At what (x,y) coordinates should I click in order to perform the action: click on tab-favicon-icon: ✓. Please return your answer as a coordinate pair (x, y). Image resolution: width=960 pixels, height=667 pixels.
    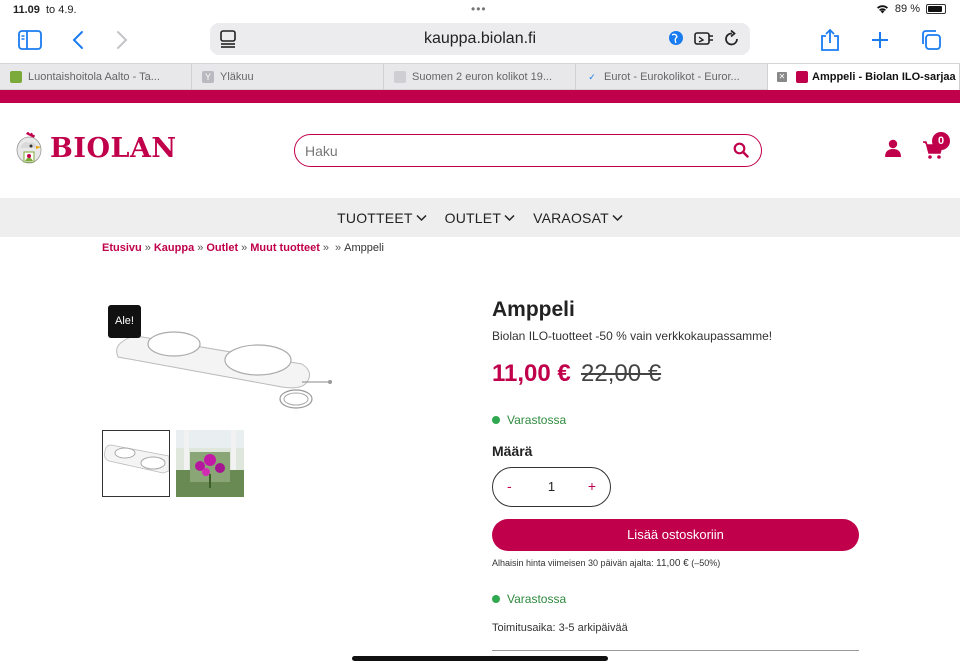
    Looking at the image, I should click on (592, 77).